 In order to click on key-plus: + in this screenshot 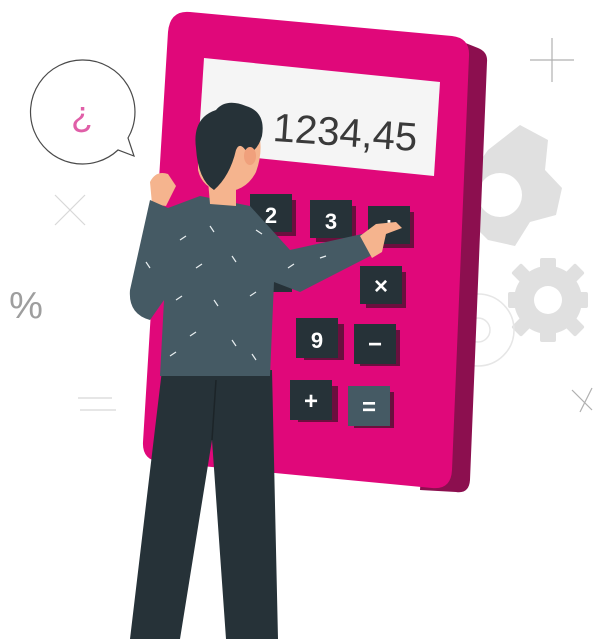, I will do `click(314, 401)`.